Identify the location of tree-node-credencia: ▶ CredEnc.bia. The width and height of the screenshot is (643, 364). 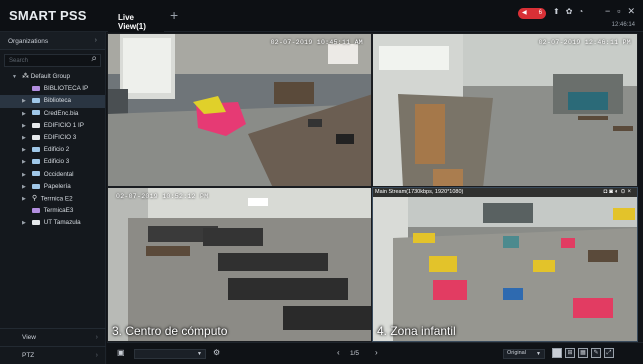
(52, 114).